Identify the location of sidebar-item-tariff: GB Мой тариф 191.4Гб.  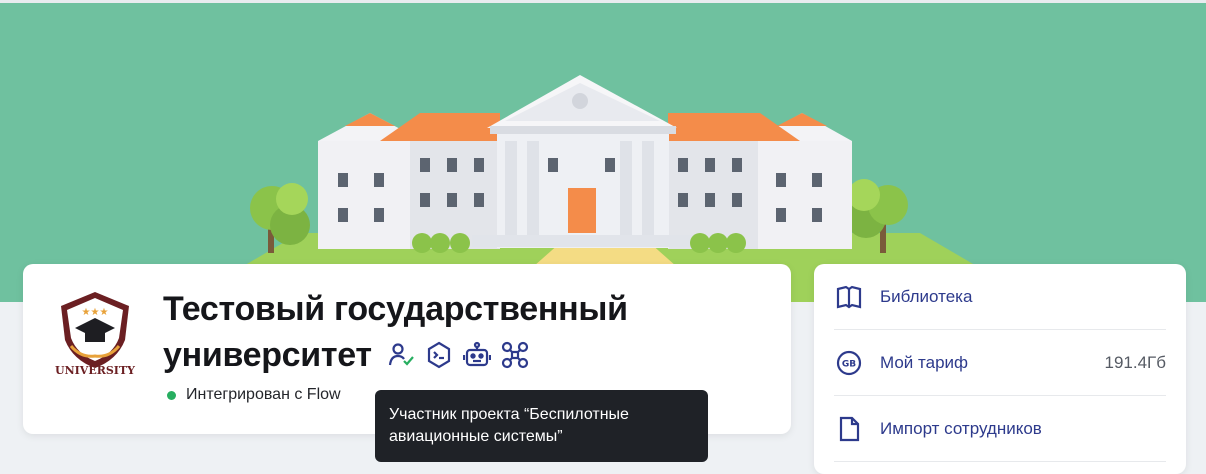
(1000, 363).